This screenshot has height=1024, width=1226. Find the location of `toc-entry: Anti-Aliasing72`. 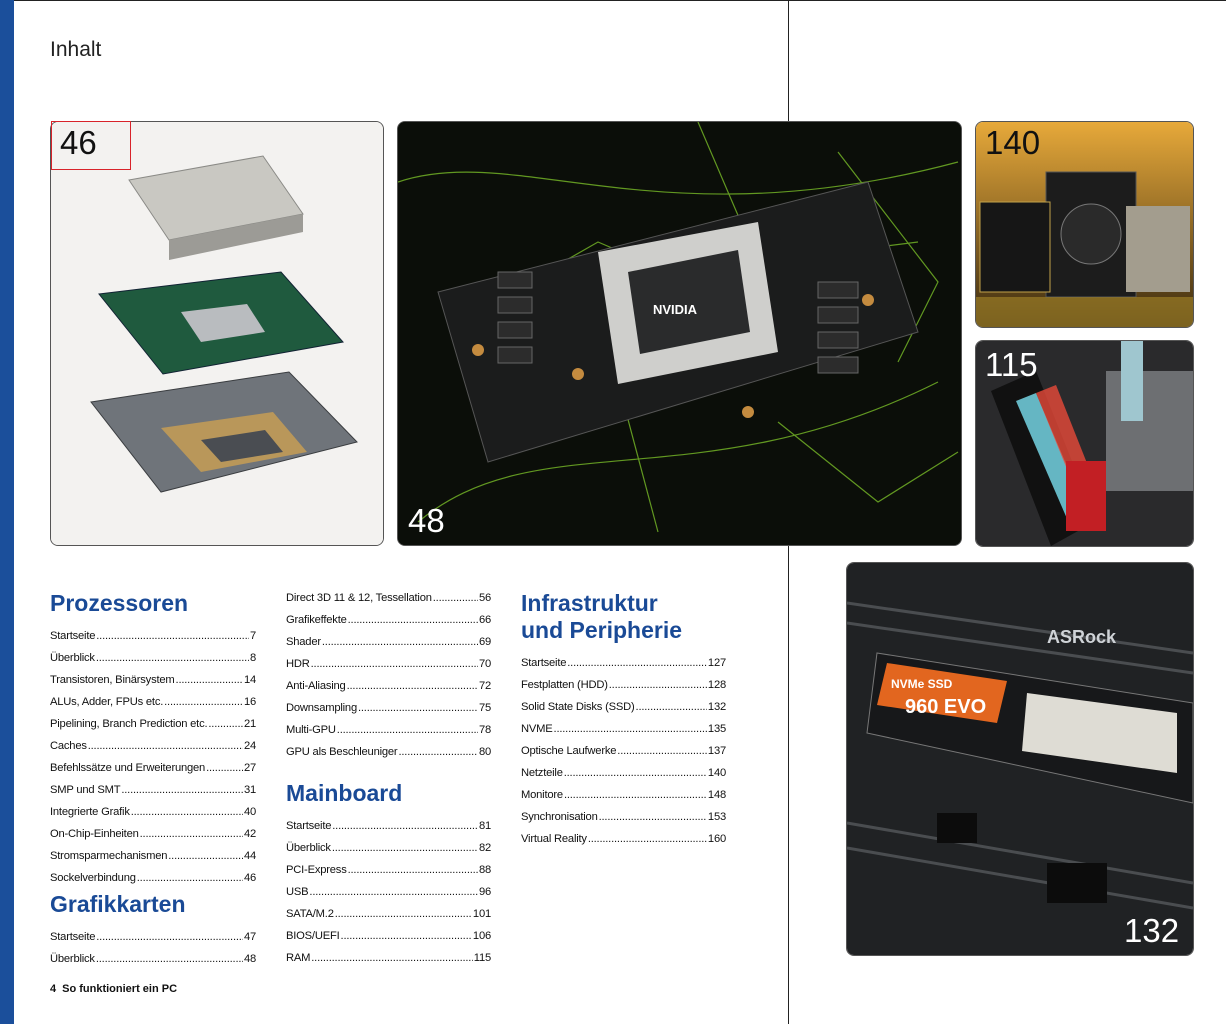

toc-entry: Anti-Aliasing72 is located at coordinates (388, 686).